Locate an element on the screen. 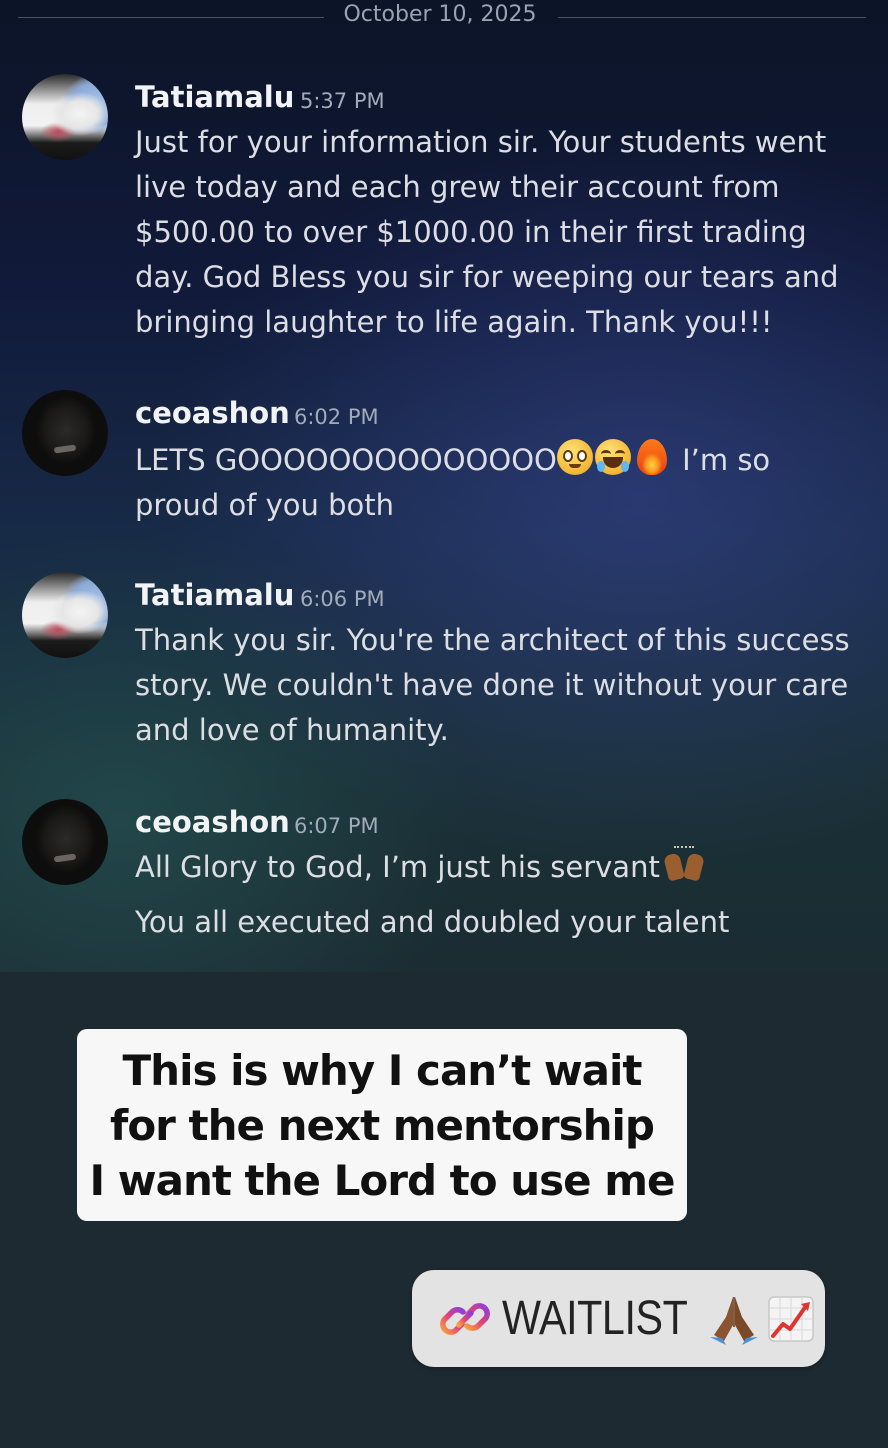  caption-line: This is why I can’t wait is located at coordinates (382, 1070).